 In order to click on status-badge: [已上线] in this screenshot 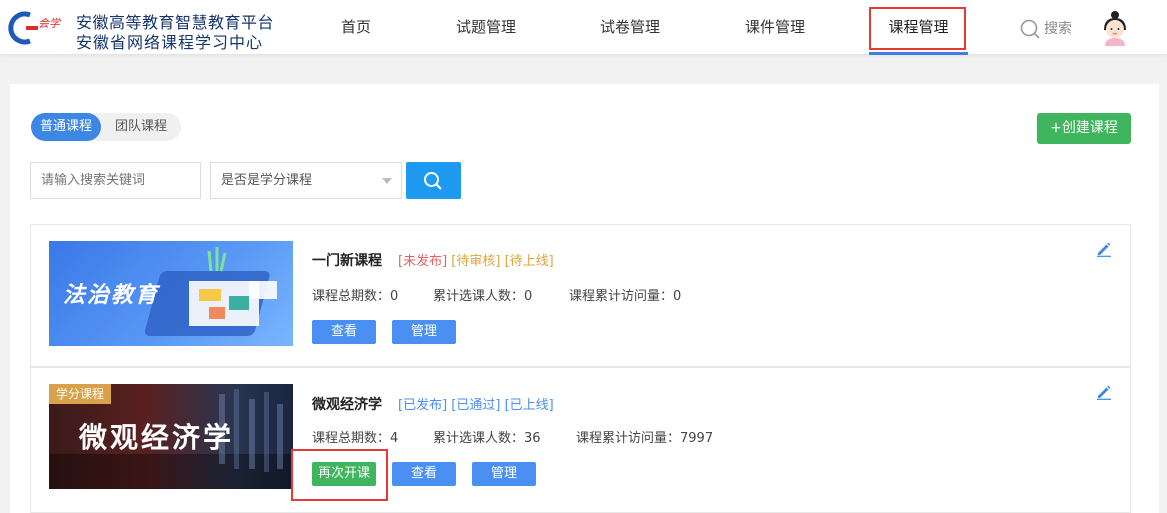, I will do `click(529, 405)`.